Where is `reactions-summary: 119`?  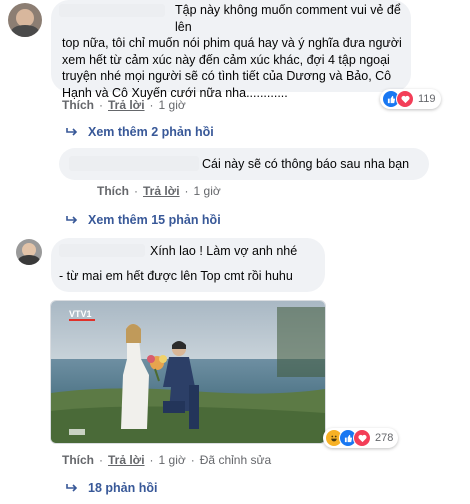 reactions-summary: 119 is located at coordinates (410, 99).